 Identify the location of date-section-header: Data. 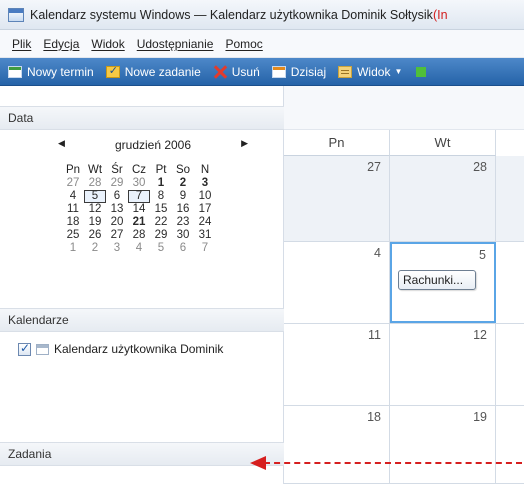
(142, 118).